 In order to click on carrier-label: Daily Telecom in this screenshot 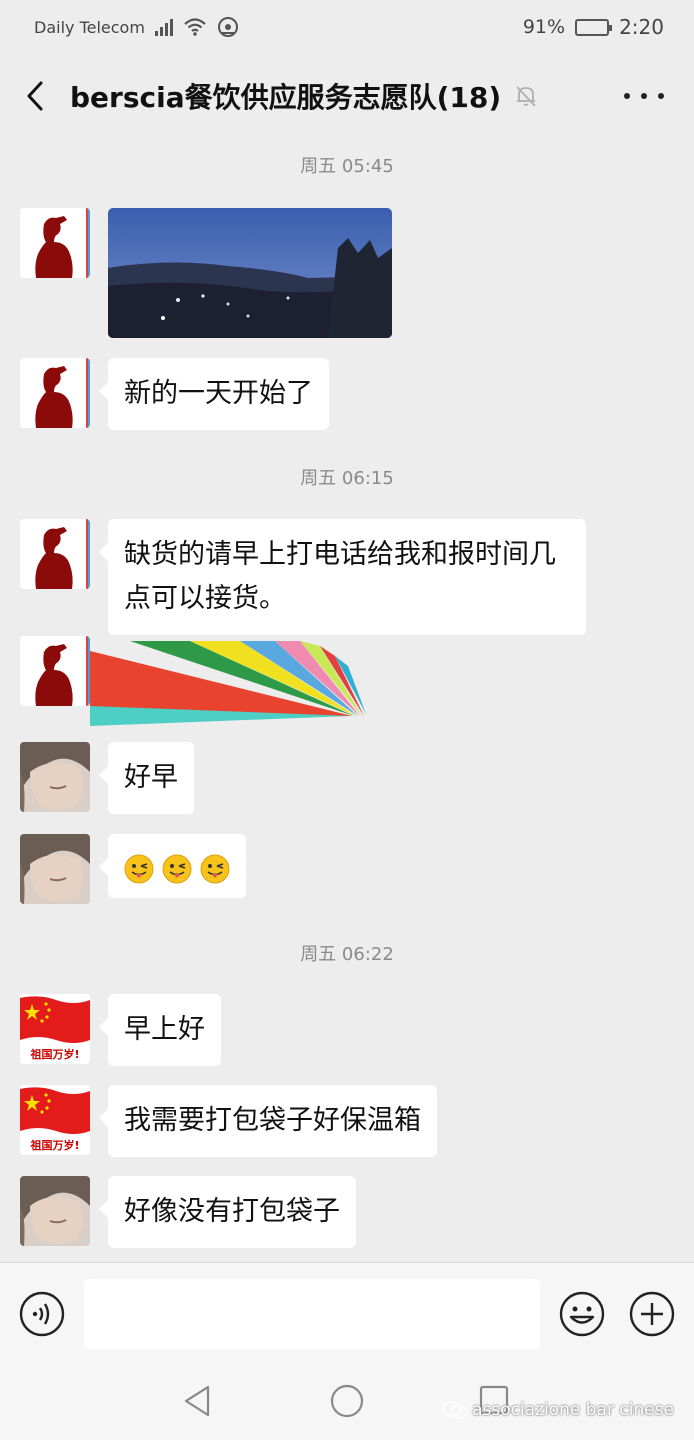, I will do `click(89, 27)`.